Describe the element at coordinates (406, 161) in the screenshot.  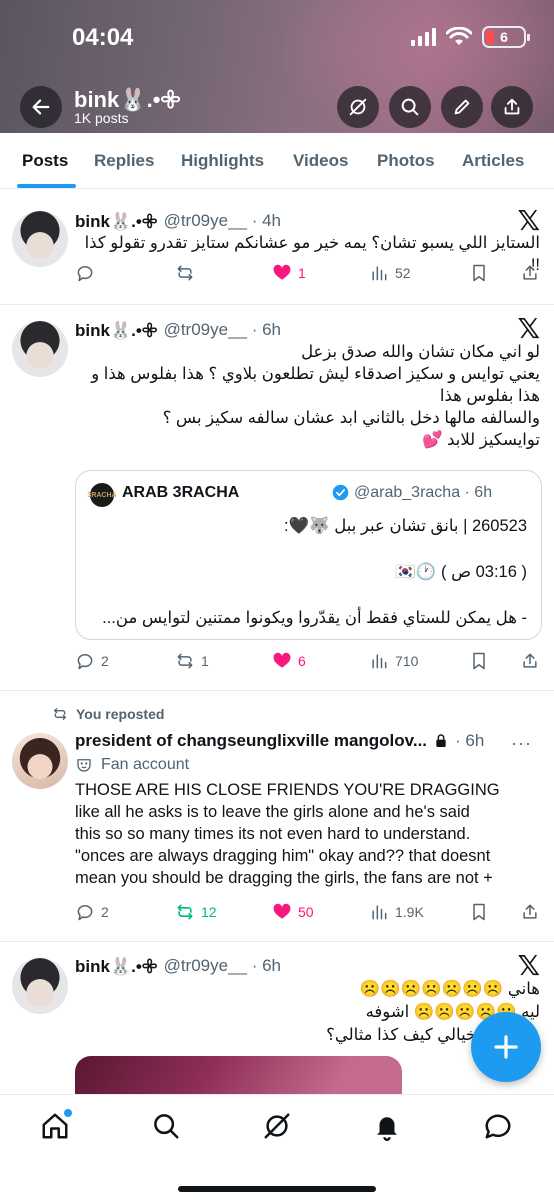
I see `tab-photos: Photos` at that location.